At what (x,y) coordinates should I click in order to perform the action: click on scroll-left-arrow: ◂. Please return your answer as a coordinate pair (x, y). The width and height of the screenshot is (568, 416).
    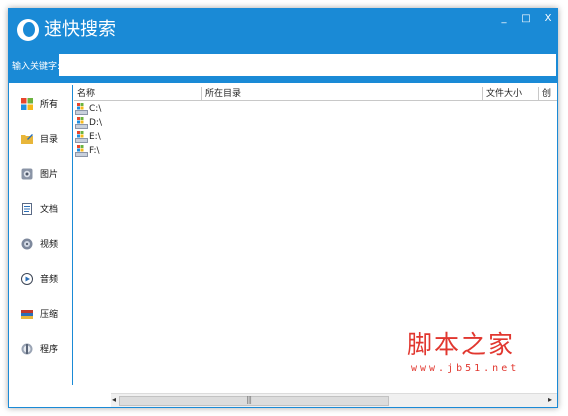
    Looking at the image, I should click on (114, 399).